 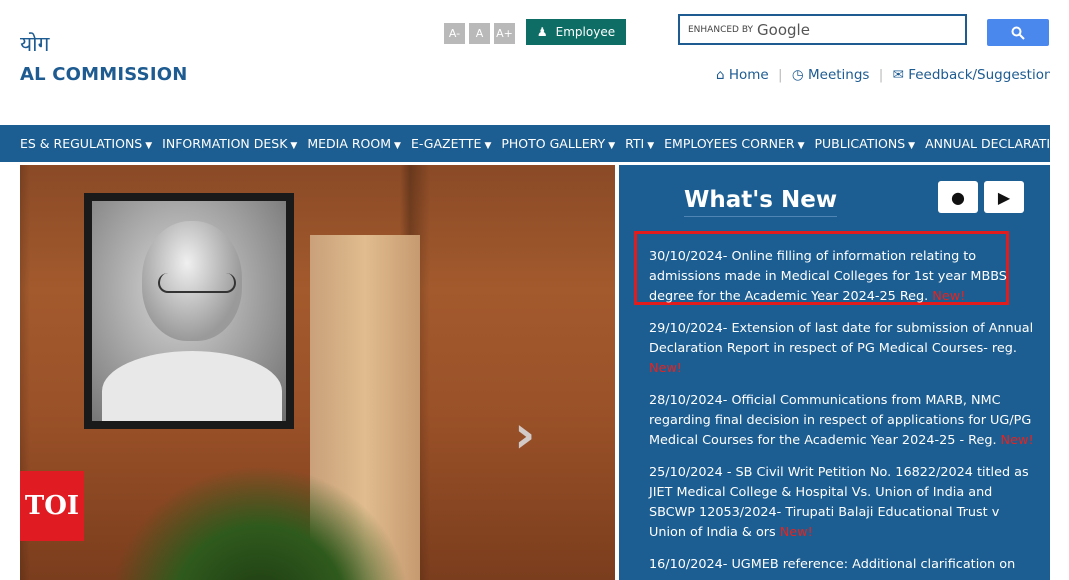 I want to click on portrait-photo, so click(x=189, y=311).